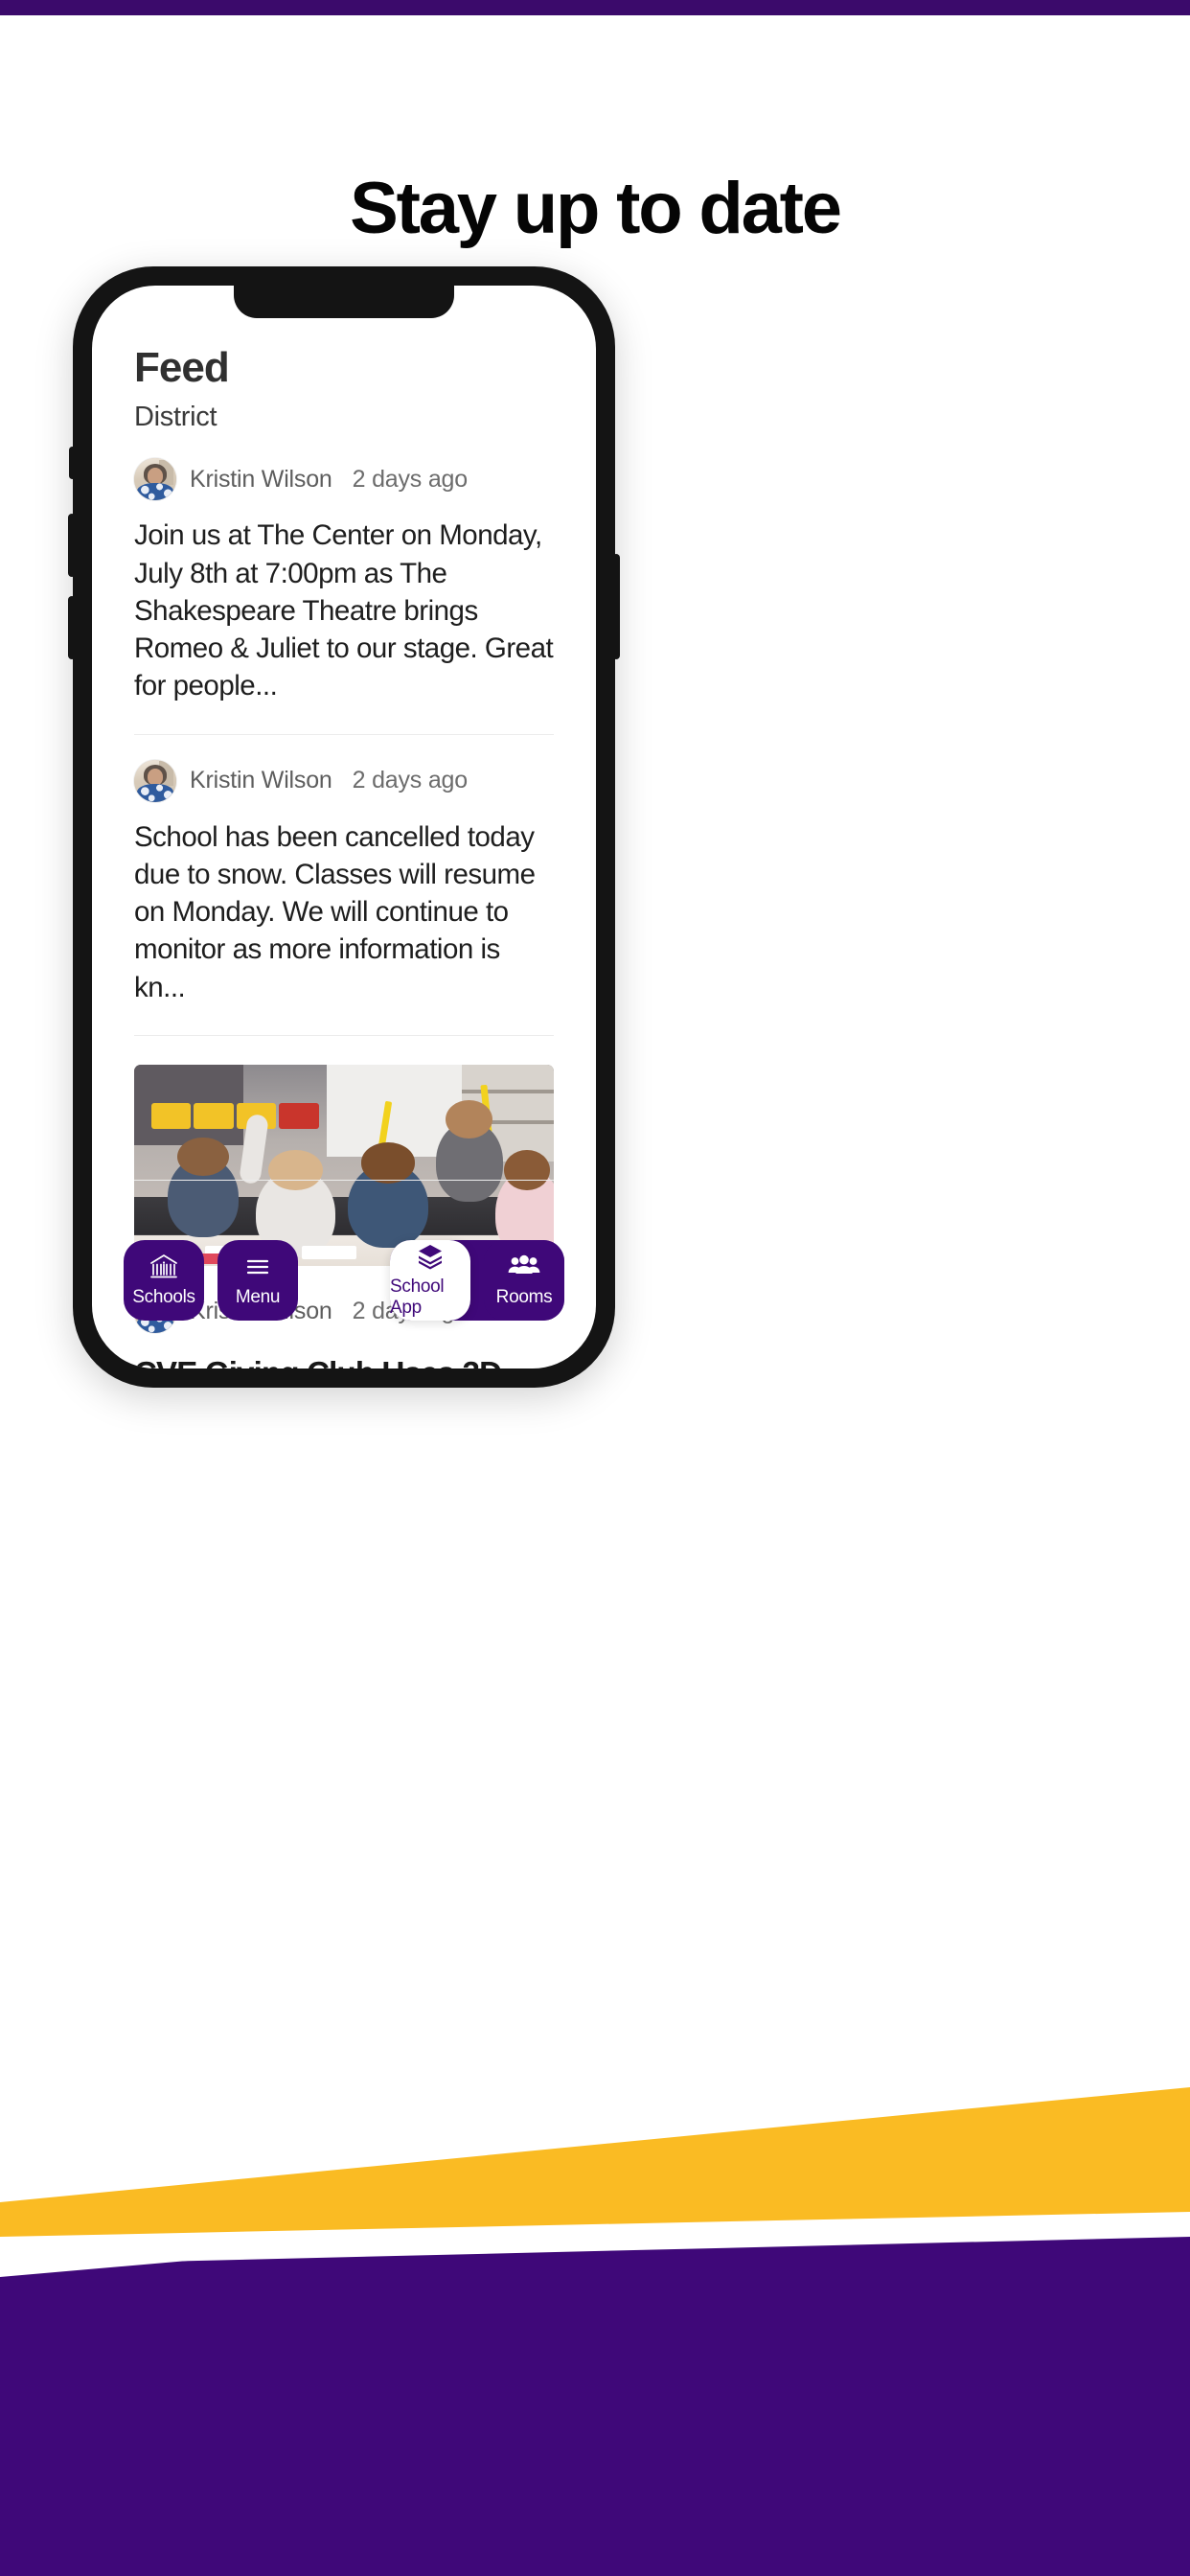 Image resolution: width=1190 pixels, height=2576 pixels. I want to click on nav-item-label: Menu, so click(258, 1297).